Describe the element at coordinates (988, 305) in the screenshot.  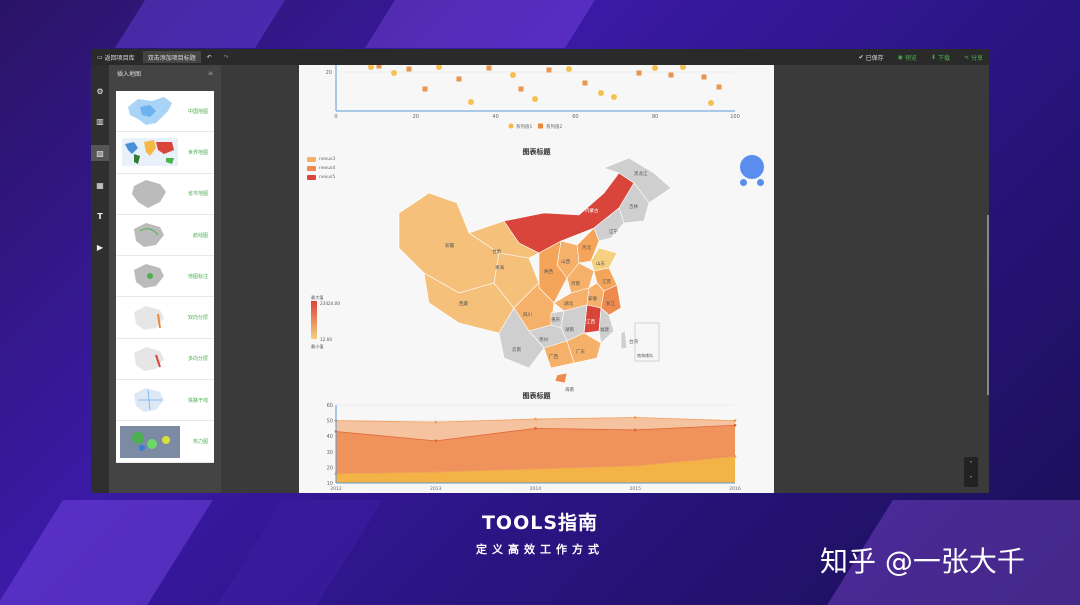
I see `vertical-scrollbar` at that location.